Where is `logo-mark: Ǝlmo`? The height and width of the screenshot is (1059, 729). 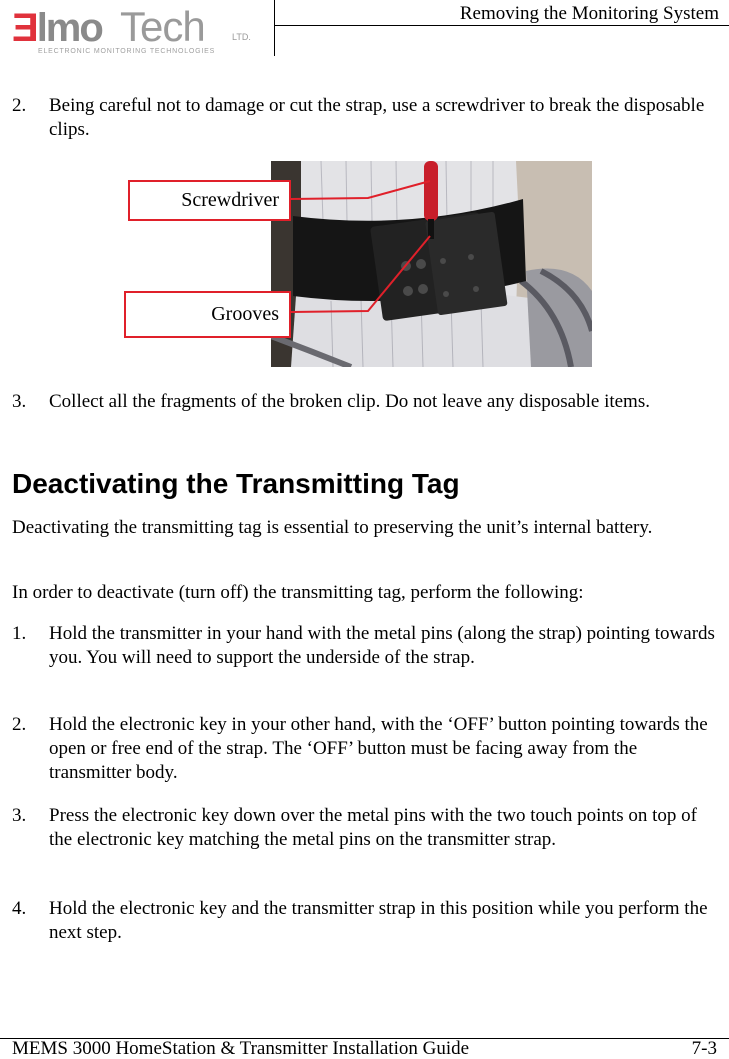 logo-mark: Ǝlmo is located at coordinates (58, 28).